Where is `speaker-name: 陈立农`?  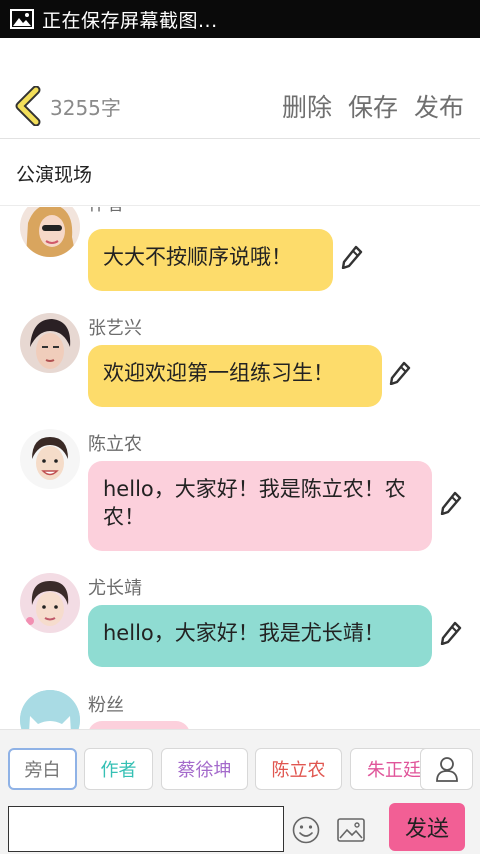
speaker-name: 陈立农 is located at coordinates (115, 444).